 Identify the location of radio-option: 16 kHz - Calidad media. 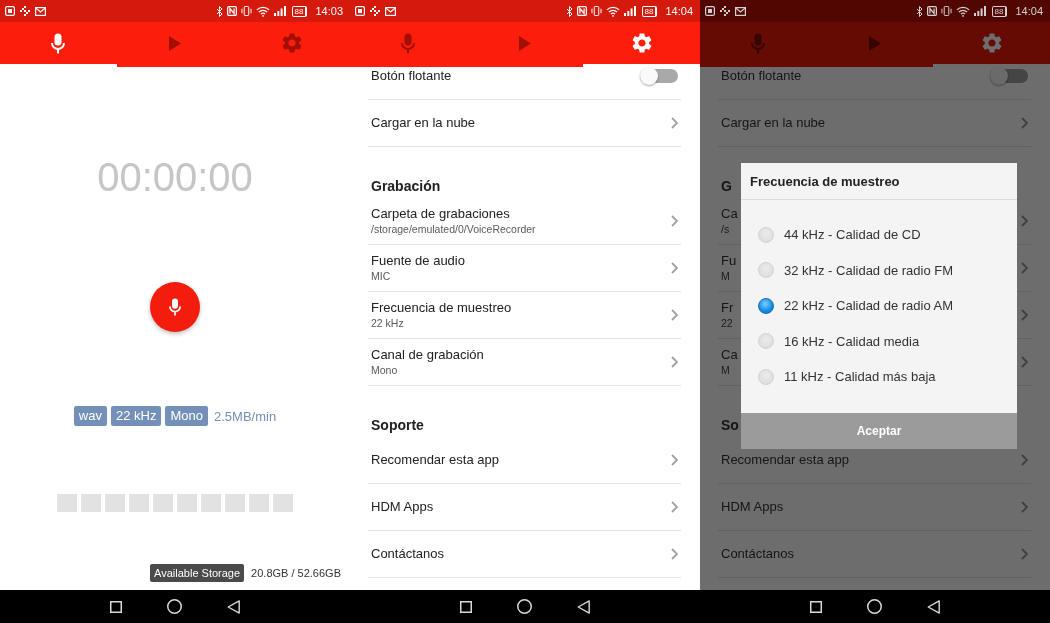
(879, 341).